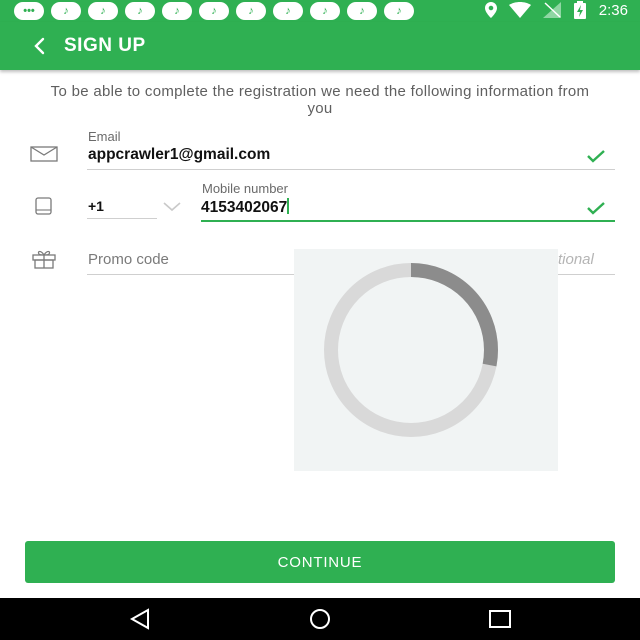 This screenshot has height=640, width=640. What do you see at coordinates (613, 10) in the screenshot?
I see `clock: 2:36` at bounding box center [613, 10].